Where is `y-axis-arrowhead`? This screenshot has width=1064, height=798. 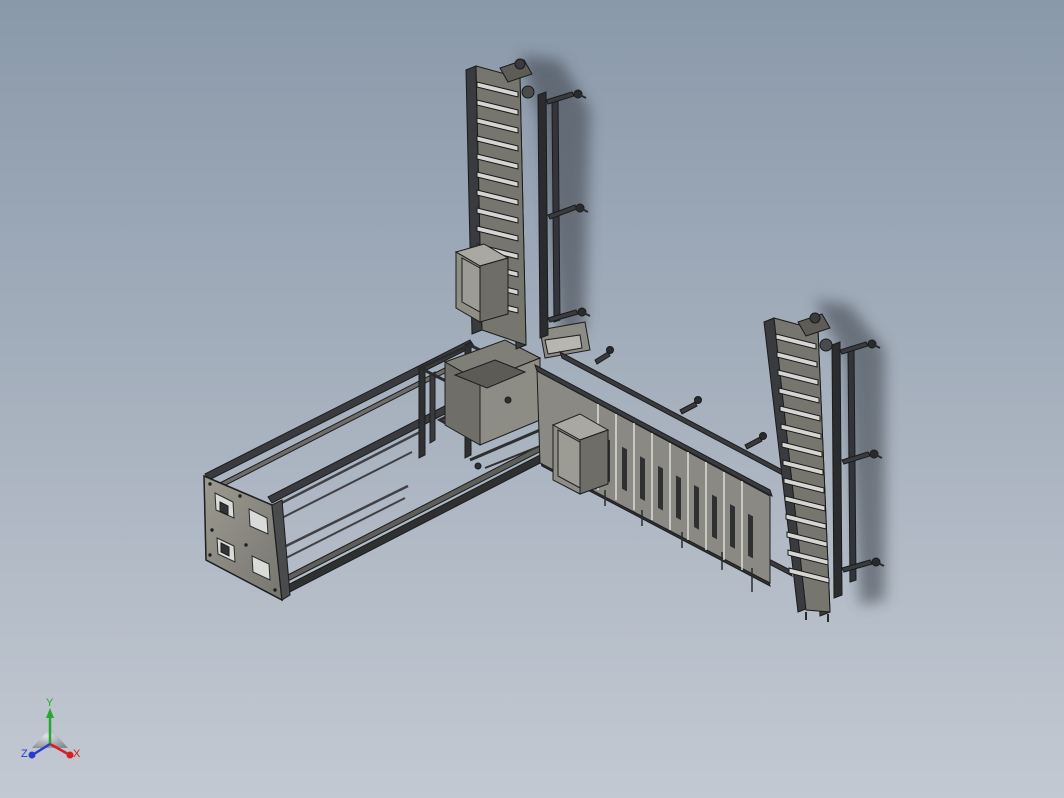 y-axis-arrowhead is located at coordinates (50, 713).